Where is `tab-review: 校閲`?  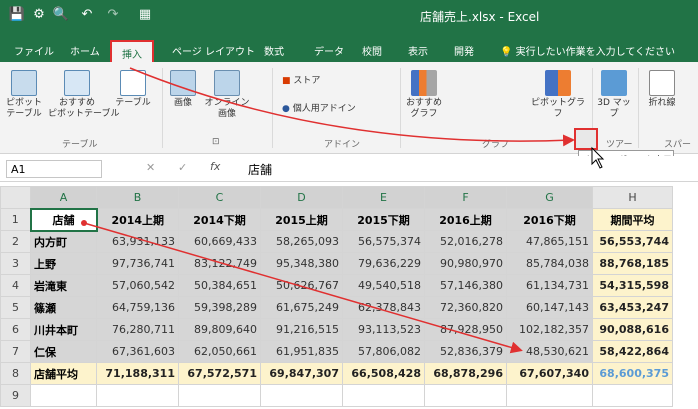
tab-review: 校閲 is located at coordinates (372, 50).